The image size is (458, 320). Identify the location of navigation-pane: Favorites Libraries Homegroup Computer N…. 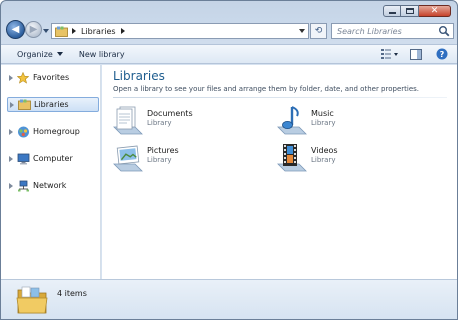
(51, 172).